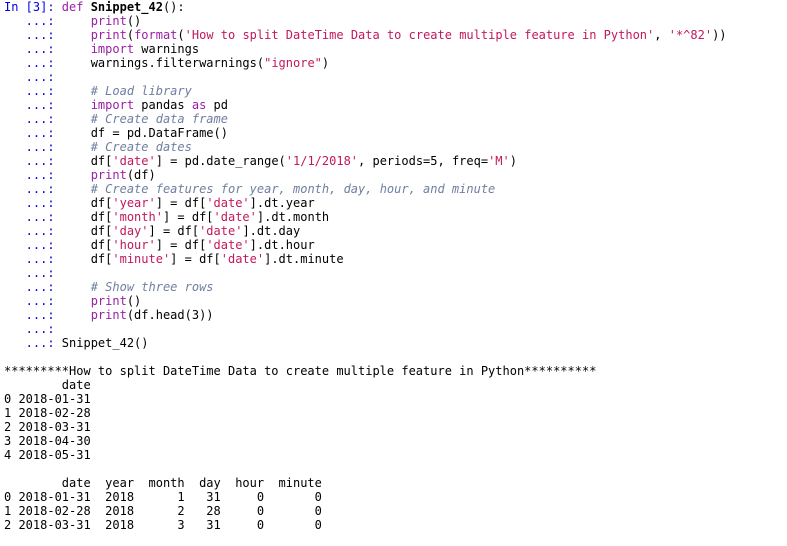 Image resolution: width=787 pixels, height=546 pixels. I want to click on output-line: 4 2018-05-31, so click(47, 455).